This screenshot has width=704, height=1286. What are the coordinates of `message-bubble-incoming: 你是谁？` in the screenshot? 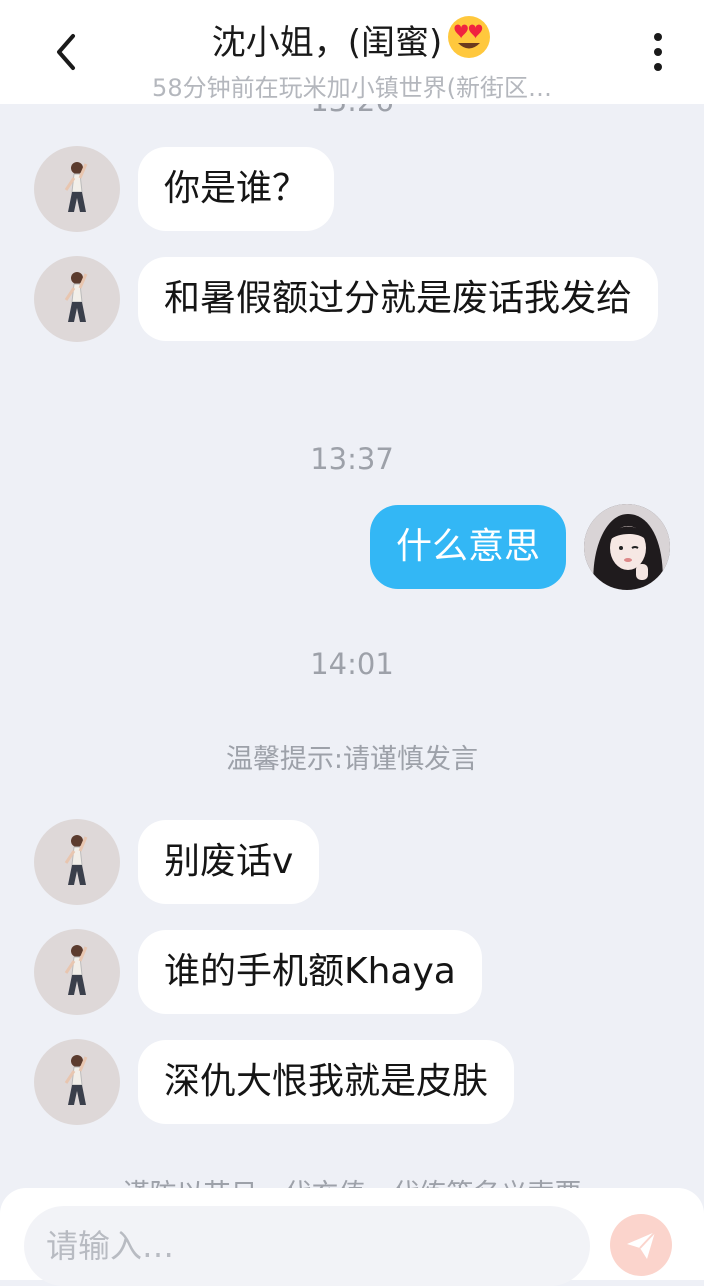 It's located at (236, 189).